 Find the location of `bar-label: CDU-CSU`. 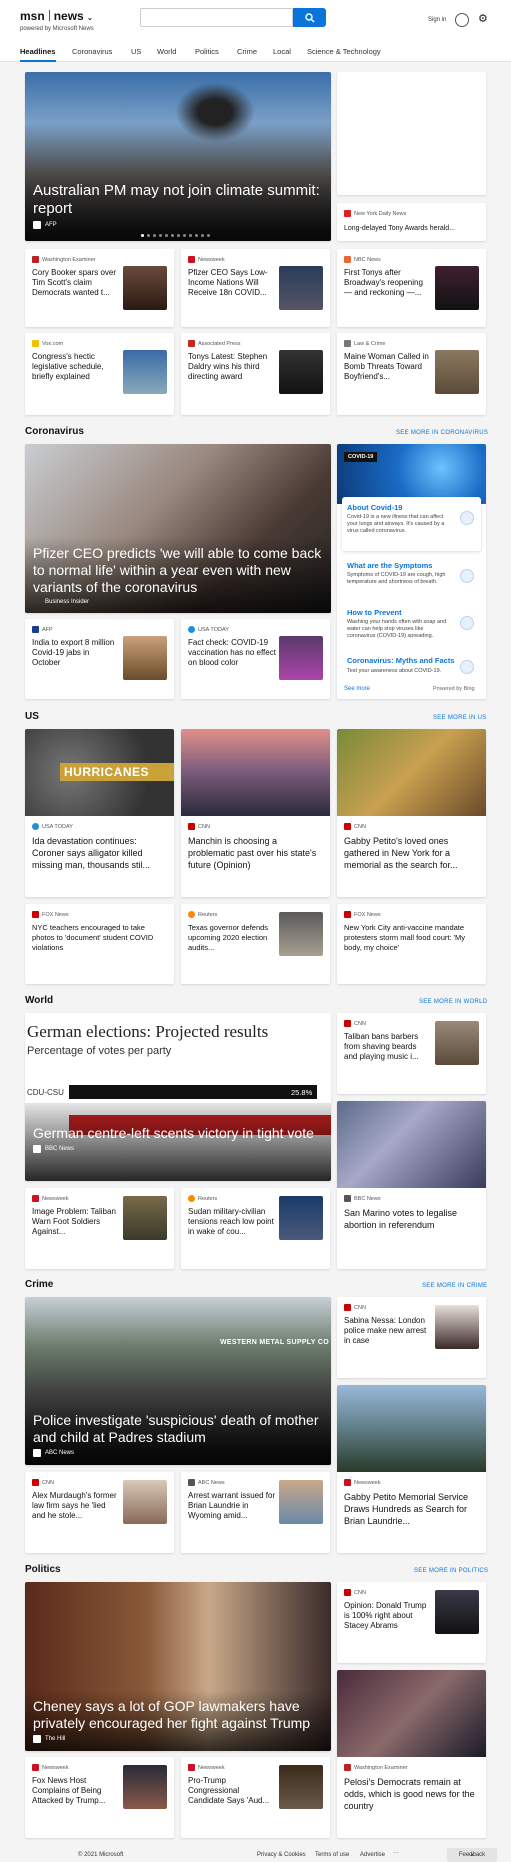

bar-label: CDU-CSU is located at coordinates (45, 1092).